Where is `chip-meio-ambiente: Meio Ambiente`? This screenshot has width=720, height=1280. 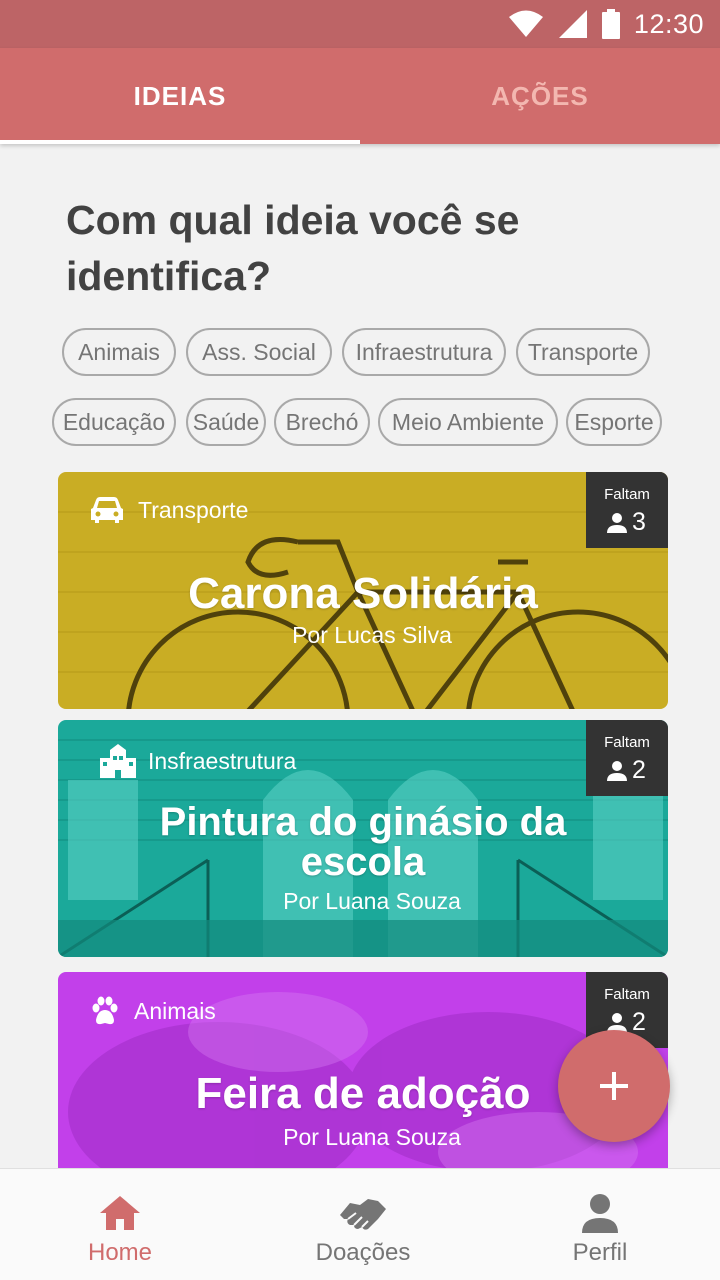
chip-meio-ambiente: Meio Ambiente is located at coordinates (468, 422).